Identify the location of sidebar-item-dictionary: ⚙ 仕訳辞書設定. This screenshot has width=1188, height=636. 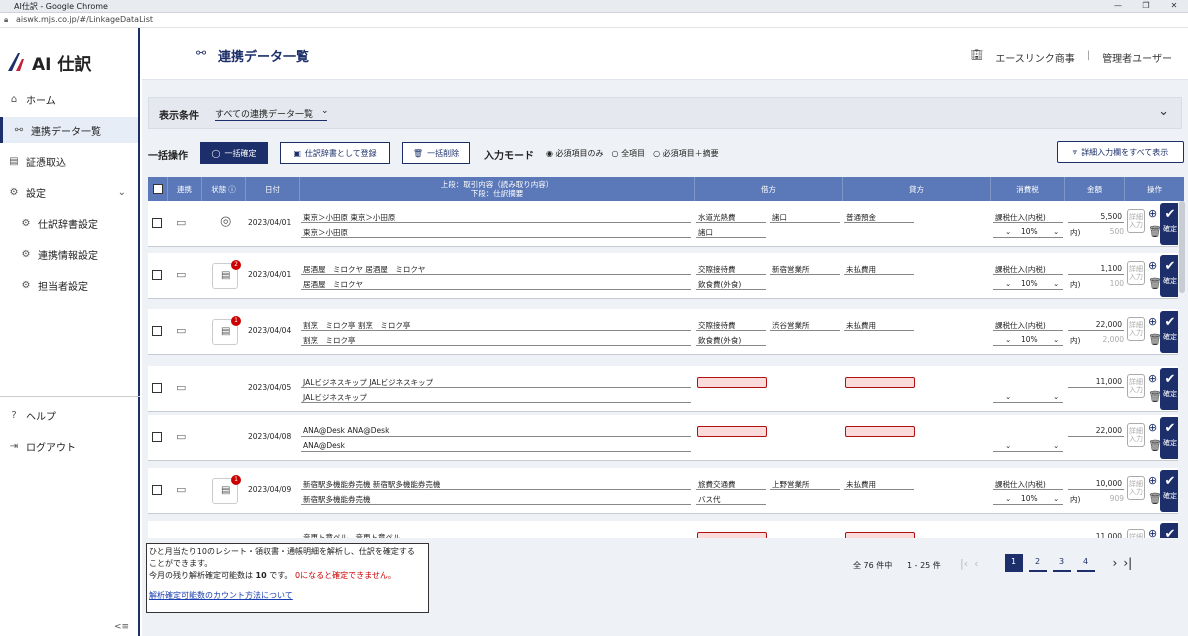
(69, 223).